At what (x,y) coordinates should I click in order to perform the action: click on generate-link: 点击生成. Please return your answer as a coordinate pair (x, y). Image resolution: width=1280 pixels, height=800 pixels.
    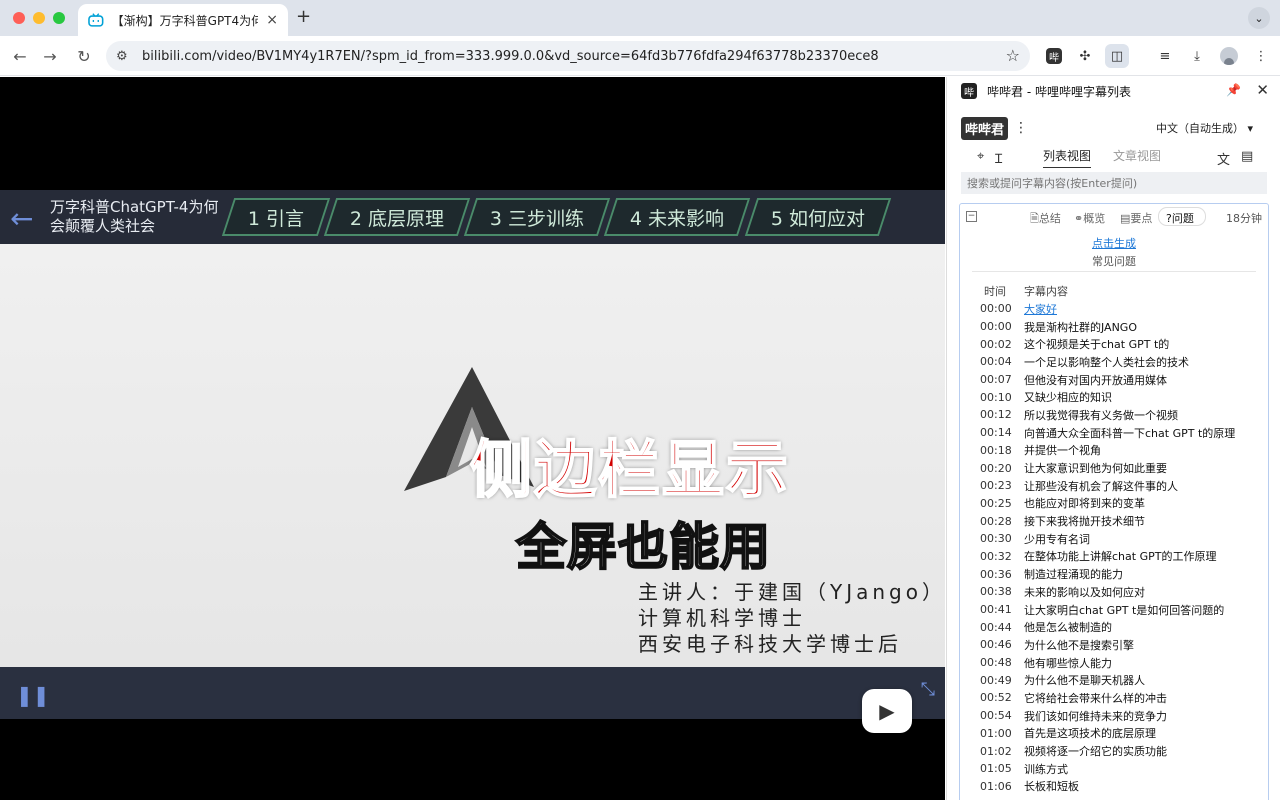
    Looking at the image, I should click on (1114, 243).